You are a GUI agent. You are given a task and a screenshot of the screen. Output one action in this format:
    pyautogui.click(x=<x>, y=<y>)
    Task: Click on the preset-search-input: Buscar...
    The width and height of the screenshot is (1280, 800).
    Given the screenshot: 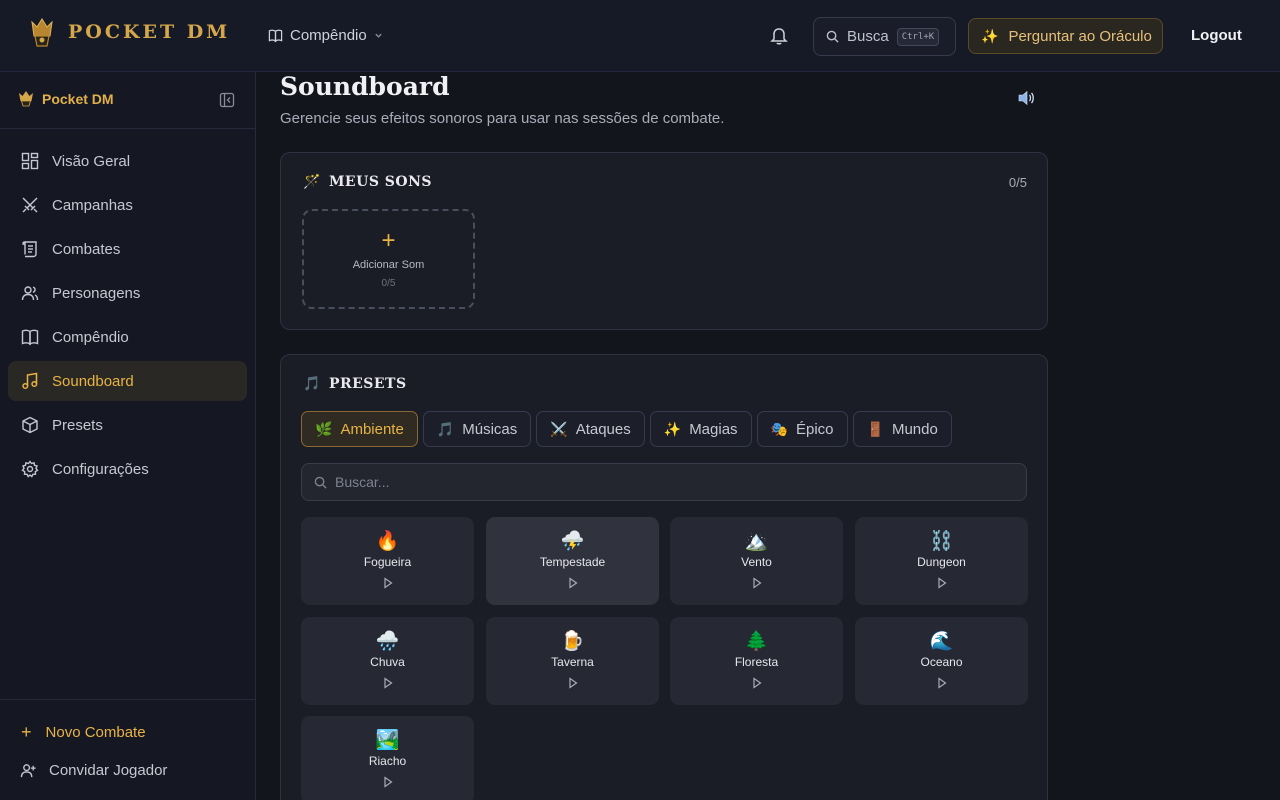 What is the action you would take?
    pyautogui.click(x=664, y=482)
    